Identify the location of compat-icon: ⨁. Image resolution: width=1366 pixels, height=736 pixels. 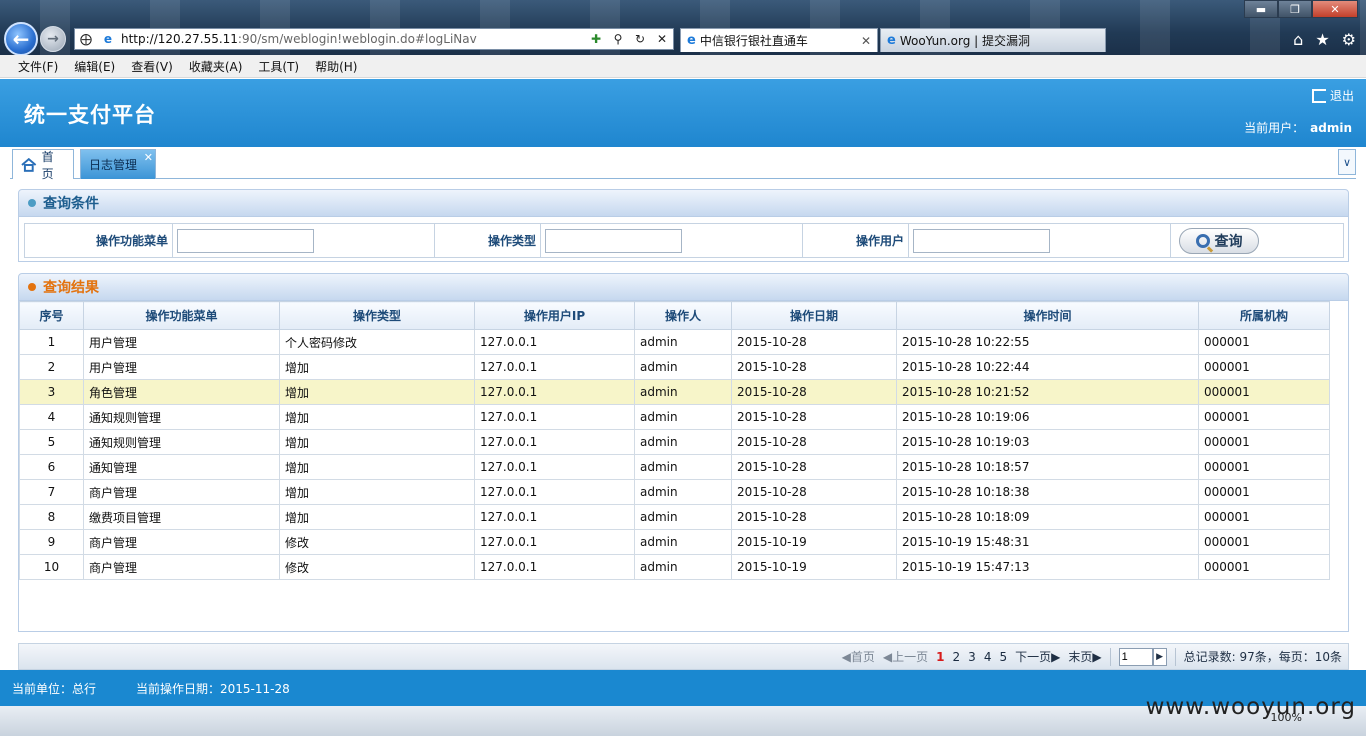
(86, 39).